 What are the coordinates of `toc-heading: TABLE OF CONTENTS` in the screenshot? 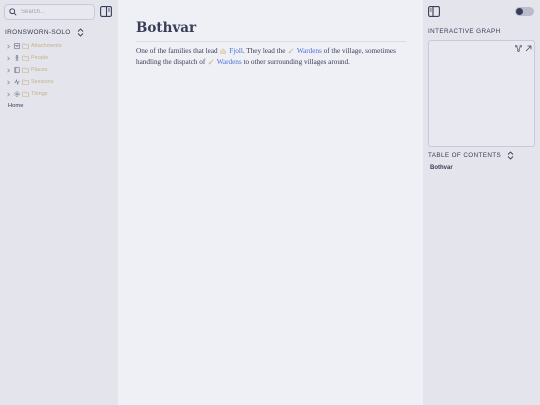 It's located at (471, 155).